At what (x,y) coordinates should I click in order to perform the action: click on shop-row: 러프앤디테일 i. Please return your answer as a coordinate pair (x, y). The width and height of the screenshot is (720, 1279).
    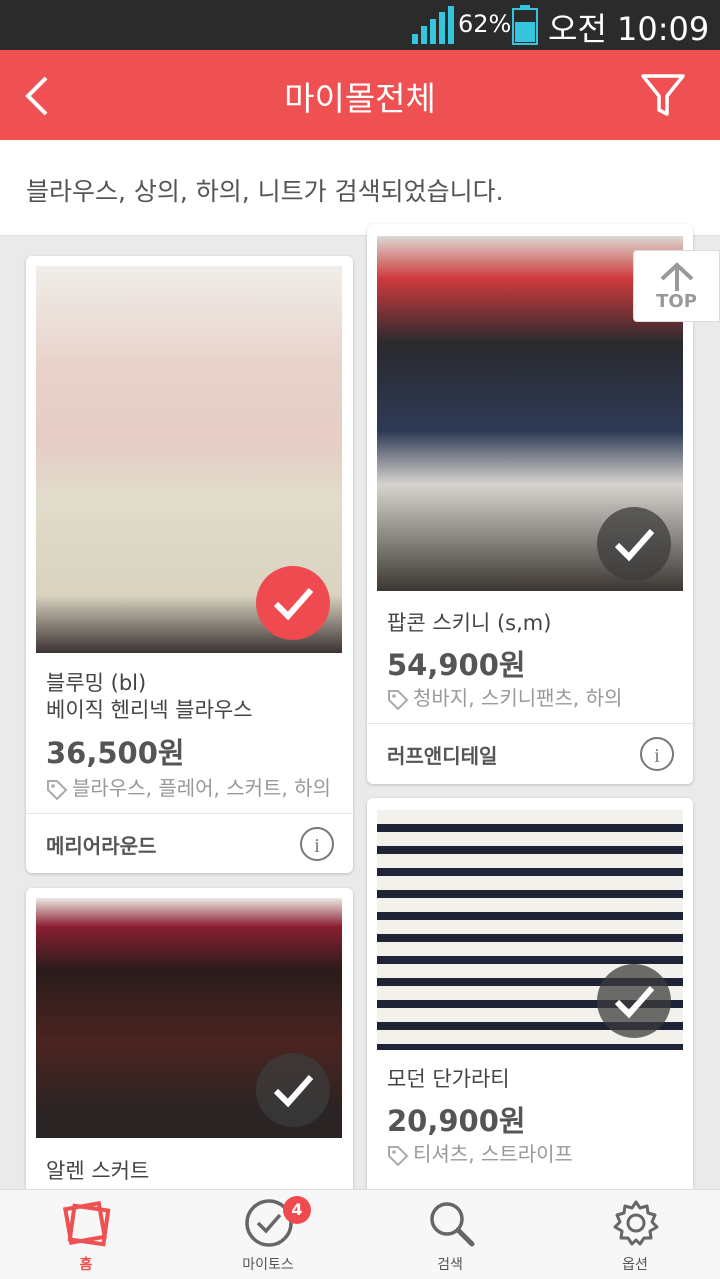
    Looking at the image, I should click on (530, 753).